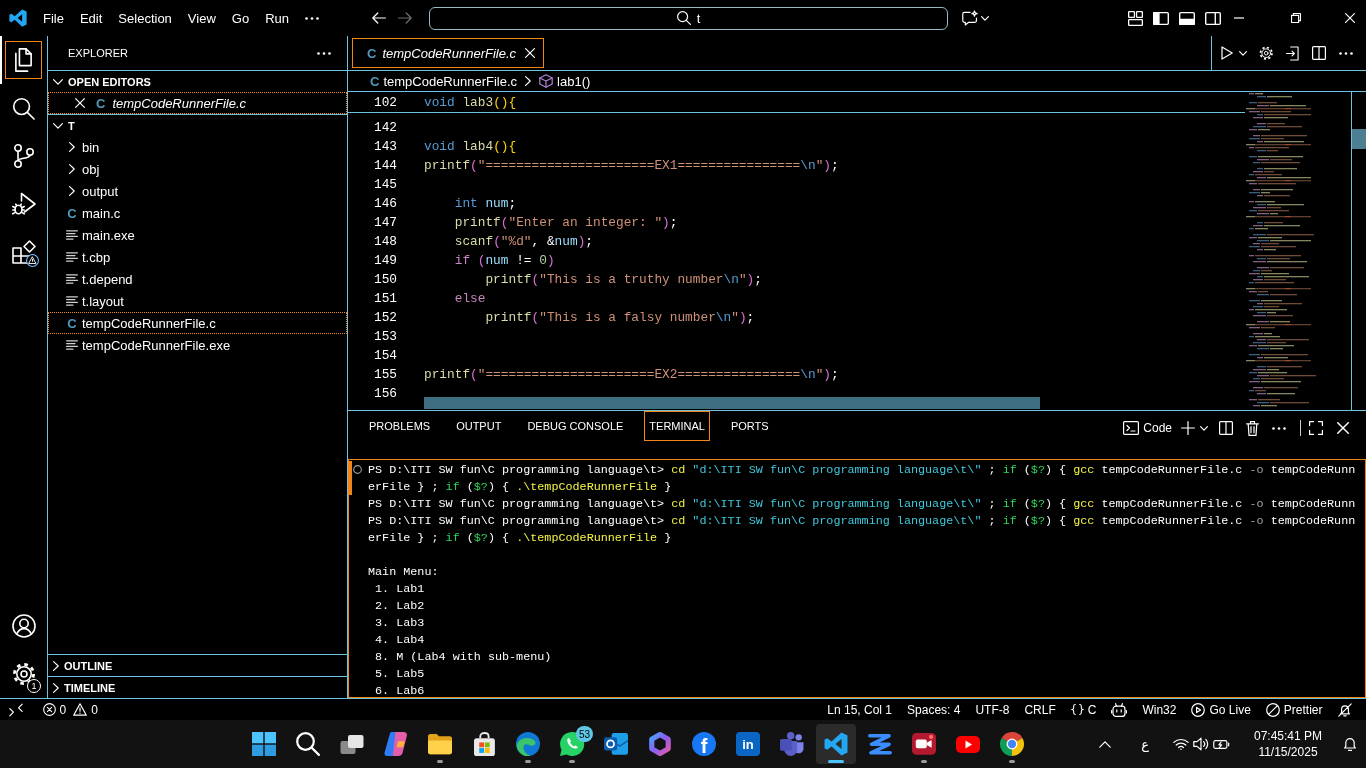 The image size is (1366, 768). I want to click on caret-up-icon, so click(1105, 744).